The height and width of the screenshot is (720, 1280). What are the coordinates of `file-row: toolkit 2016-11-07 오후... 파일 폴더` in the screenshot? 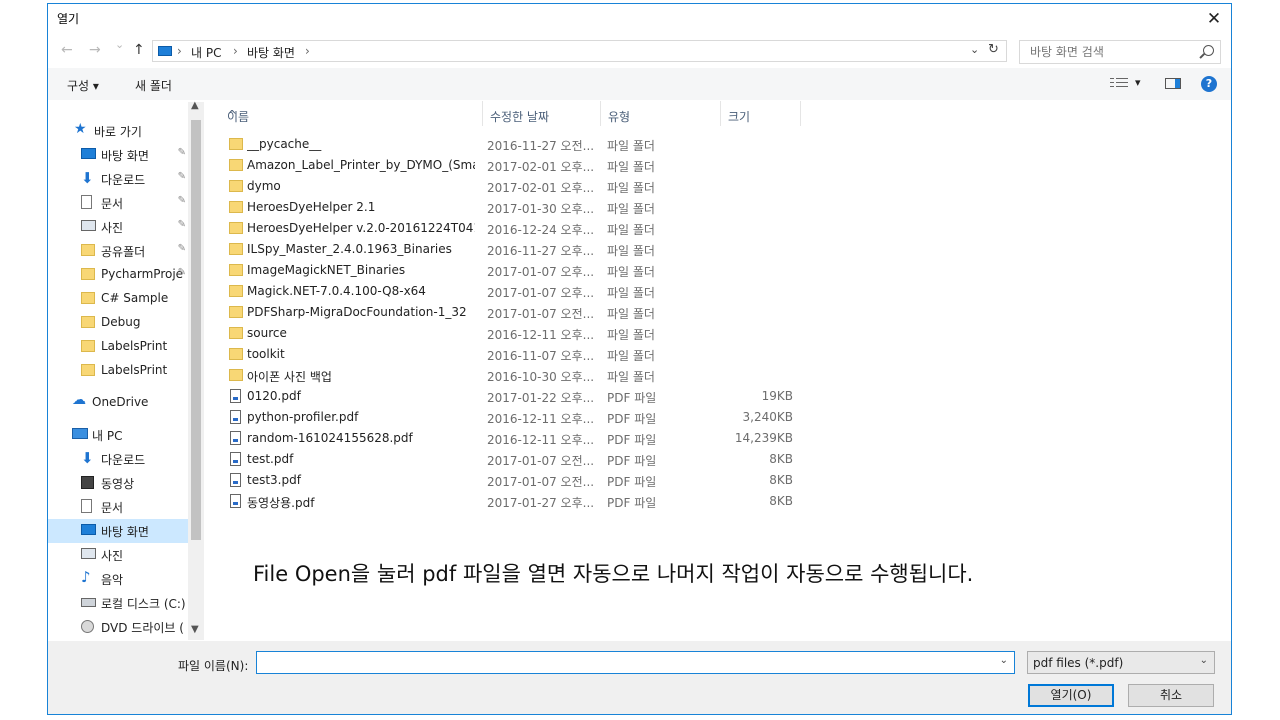 It's located at (505, 354).